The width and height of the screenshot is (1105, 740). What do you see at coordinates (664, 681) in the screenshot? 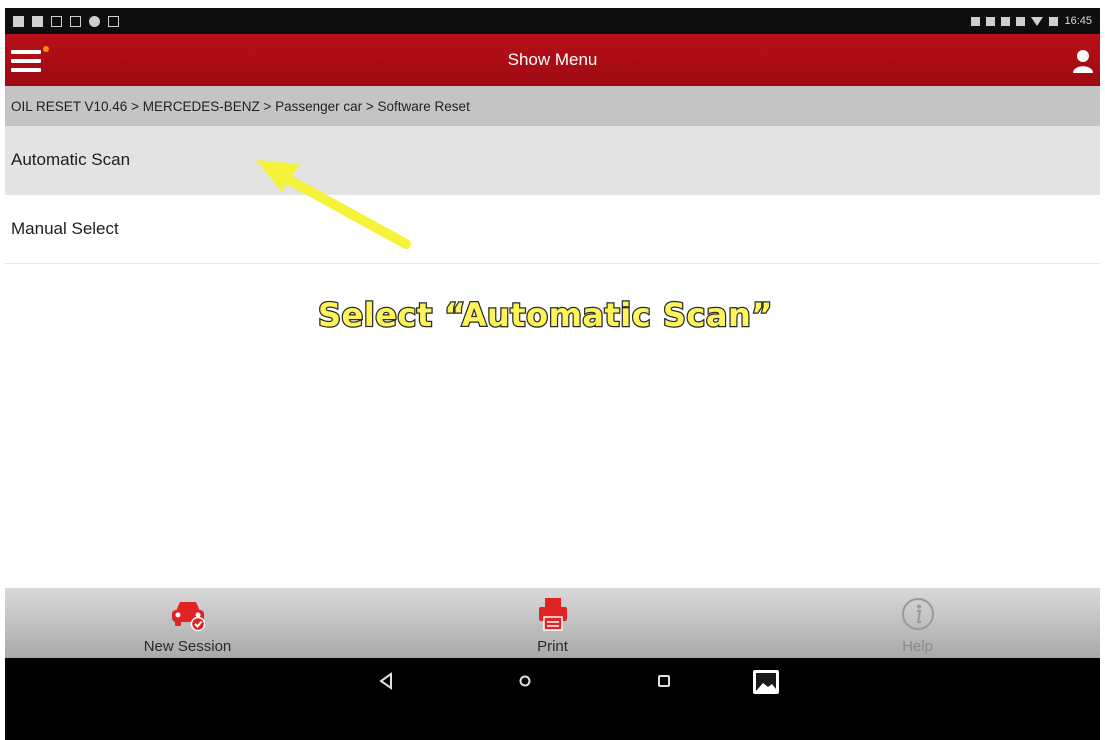
I see `recents-square-icon` at bounding box center [664, 681].